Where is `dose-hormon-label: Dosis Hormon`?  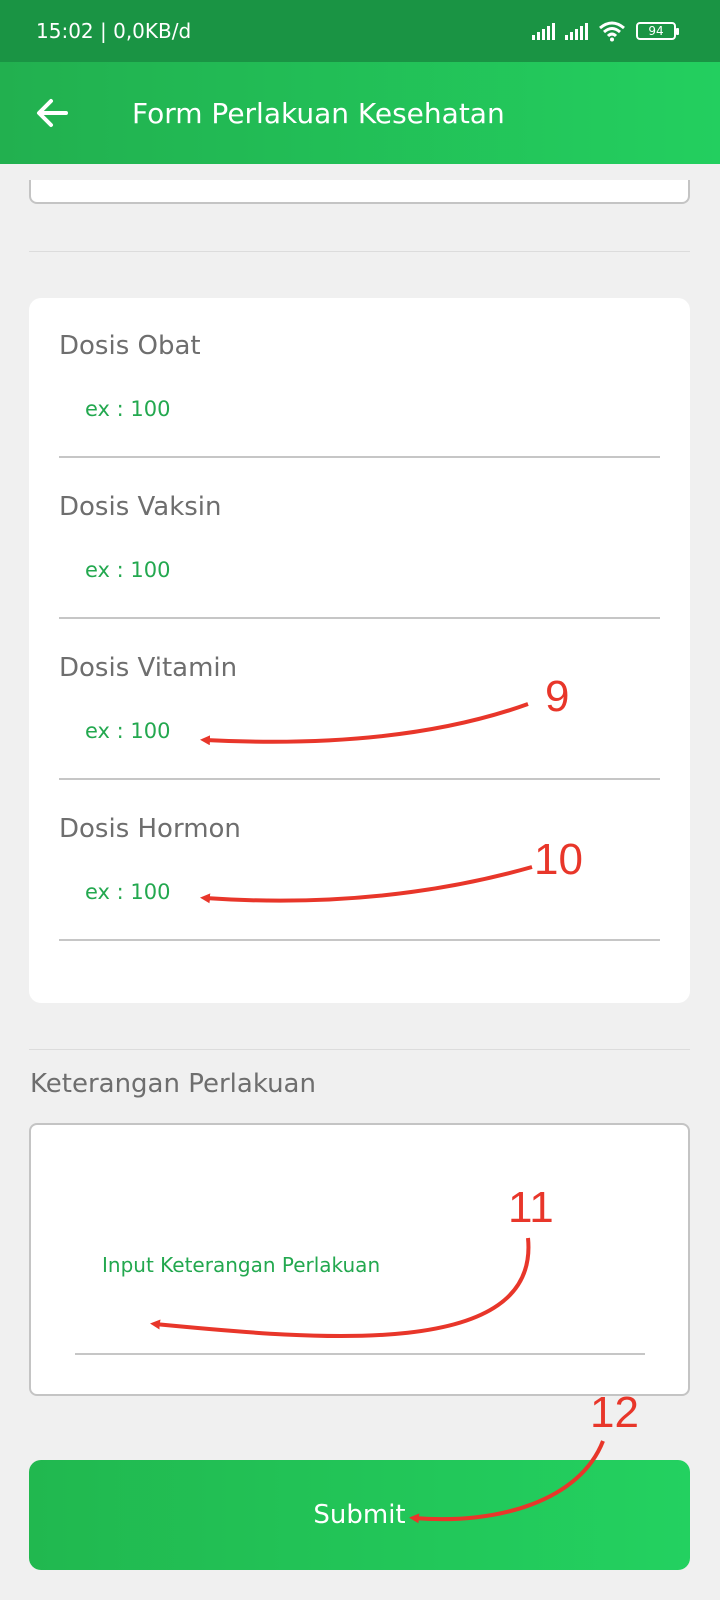
dose-hormon-label: Dosis Hormon is located at coordinates (150, 829).